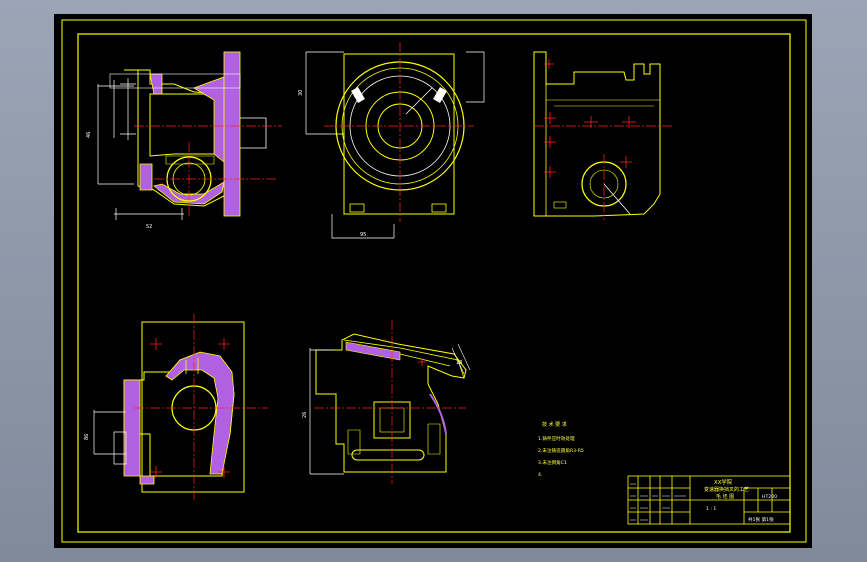 Image resolution: width=867 pixels, height=562 pixels. I want to click on svg-text: 18, so click(459, 363).